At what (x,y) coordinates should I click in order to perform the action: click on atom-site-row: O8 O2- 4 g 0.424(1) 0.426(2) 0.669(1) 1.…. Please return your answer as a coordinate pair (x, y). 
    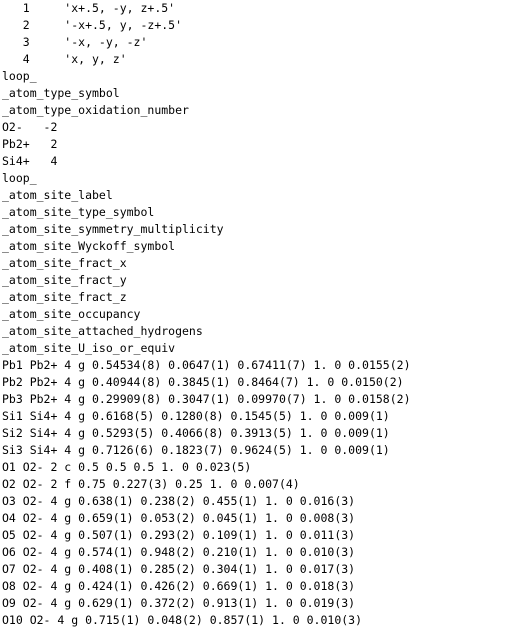
    Looking at the image, I should click on (179, 586).